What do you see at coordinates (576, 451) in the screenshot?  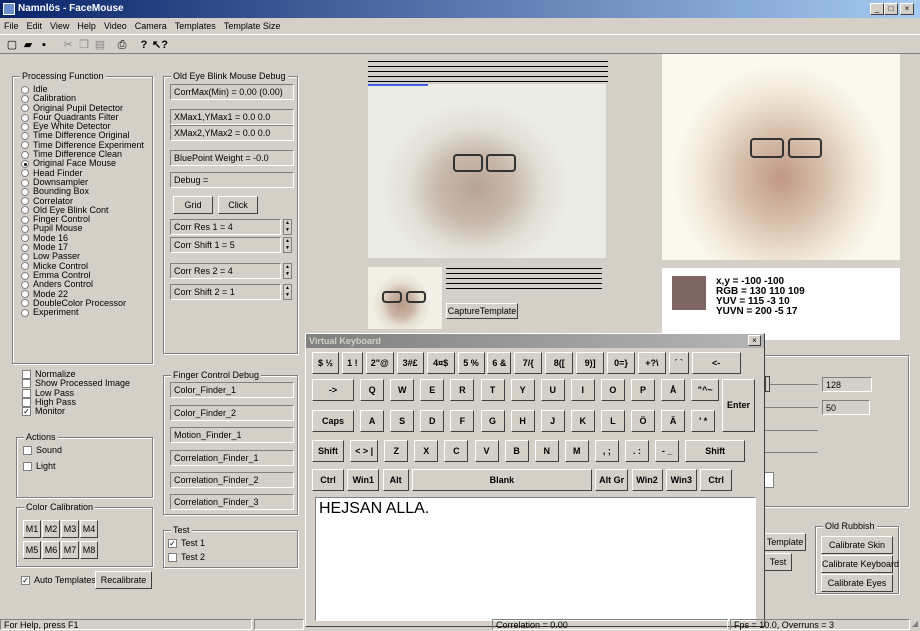 I see `key: M` at bounding box center [576, 451].